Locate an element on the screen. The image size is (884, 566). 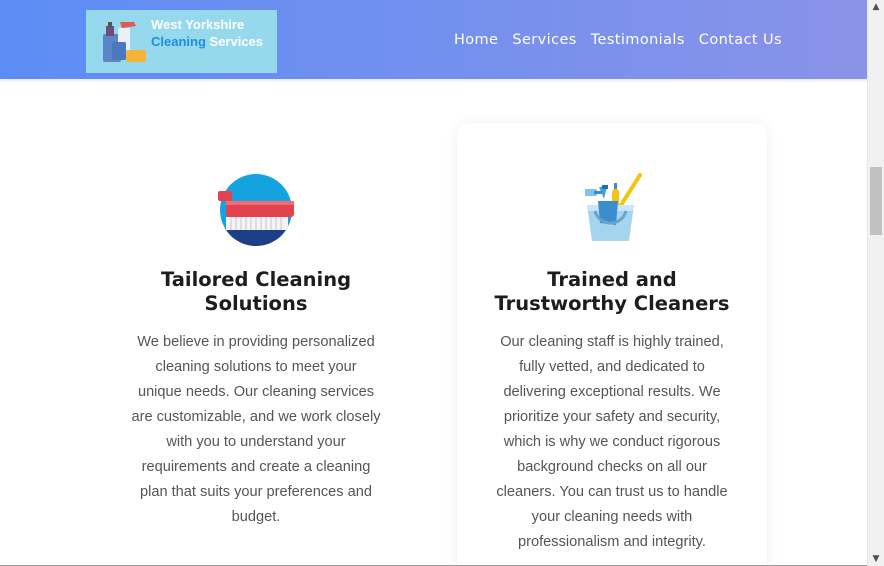
desc-line: requirements and create a cleaning is located at coordinates (256, 467).